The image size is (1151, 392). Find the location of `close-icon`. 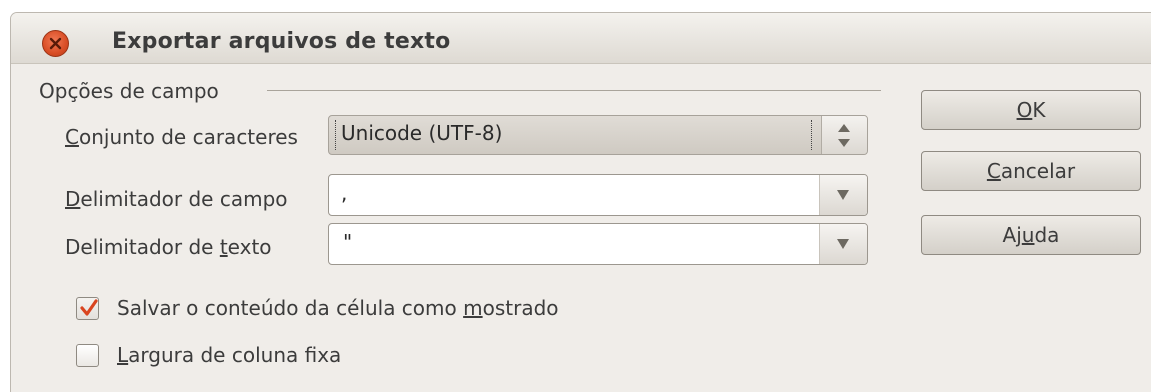

close-icon is located at coordinates (55, 43).